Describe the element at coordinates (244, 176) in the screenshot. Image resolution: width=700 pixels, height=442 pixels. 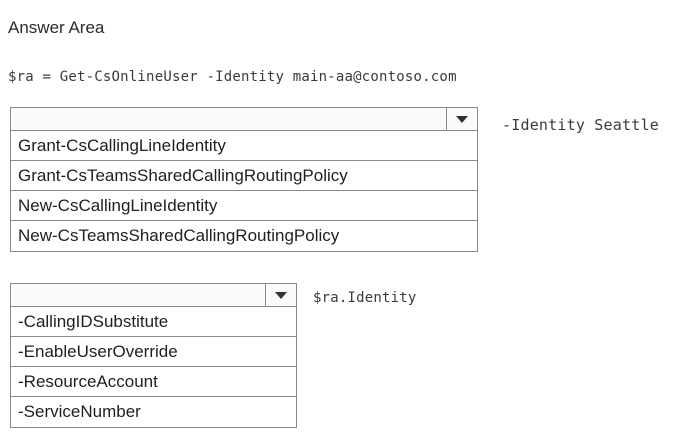
I see `cmdlet-option: Grant-CsTeamsSharedCallingRoutingPolicy` at that location.